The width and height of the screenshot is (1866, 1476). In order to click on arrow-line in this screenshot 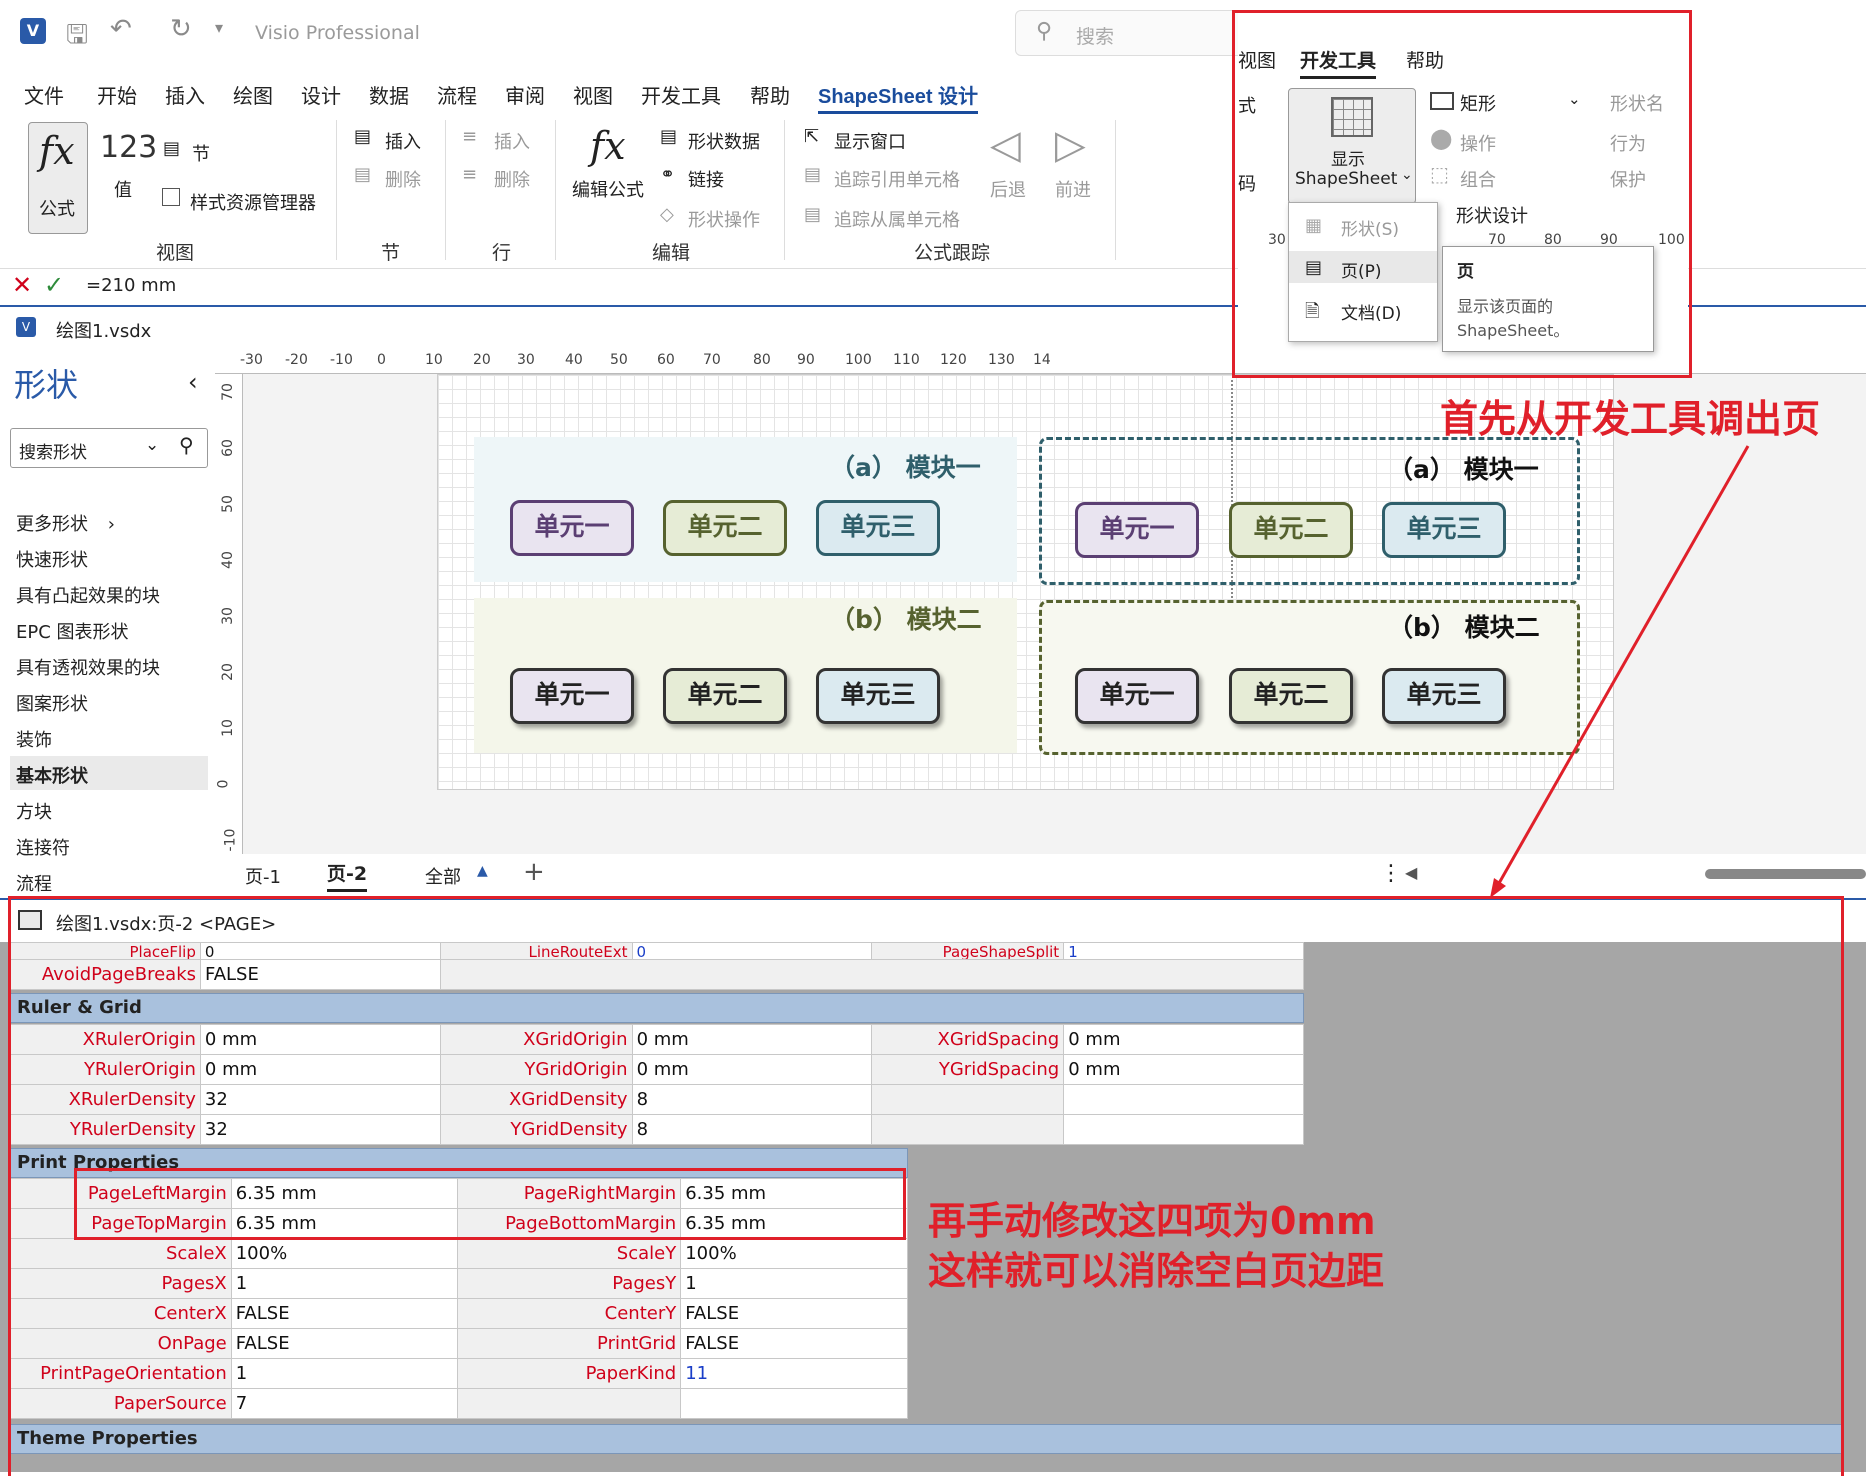, I will do `click(1621, 669)`.